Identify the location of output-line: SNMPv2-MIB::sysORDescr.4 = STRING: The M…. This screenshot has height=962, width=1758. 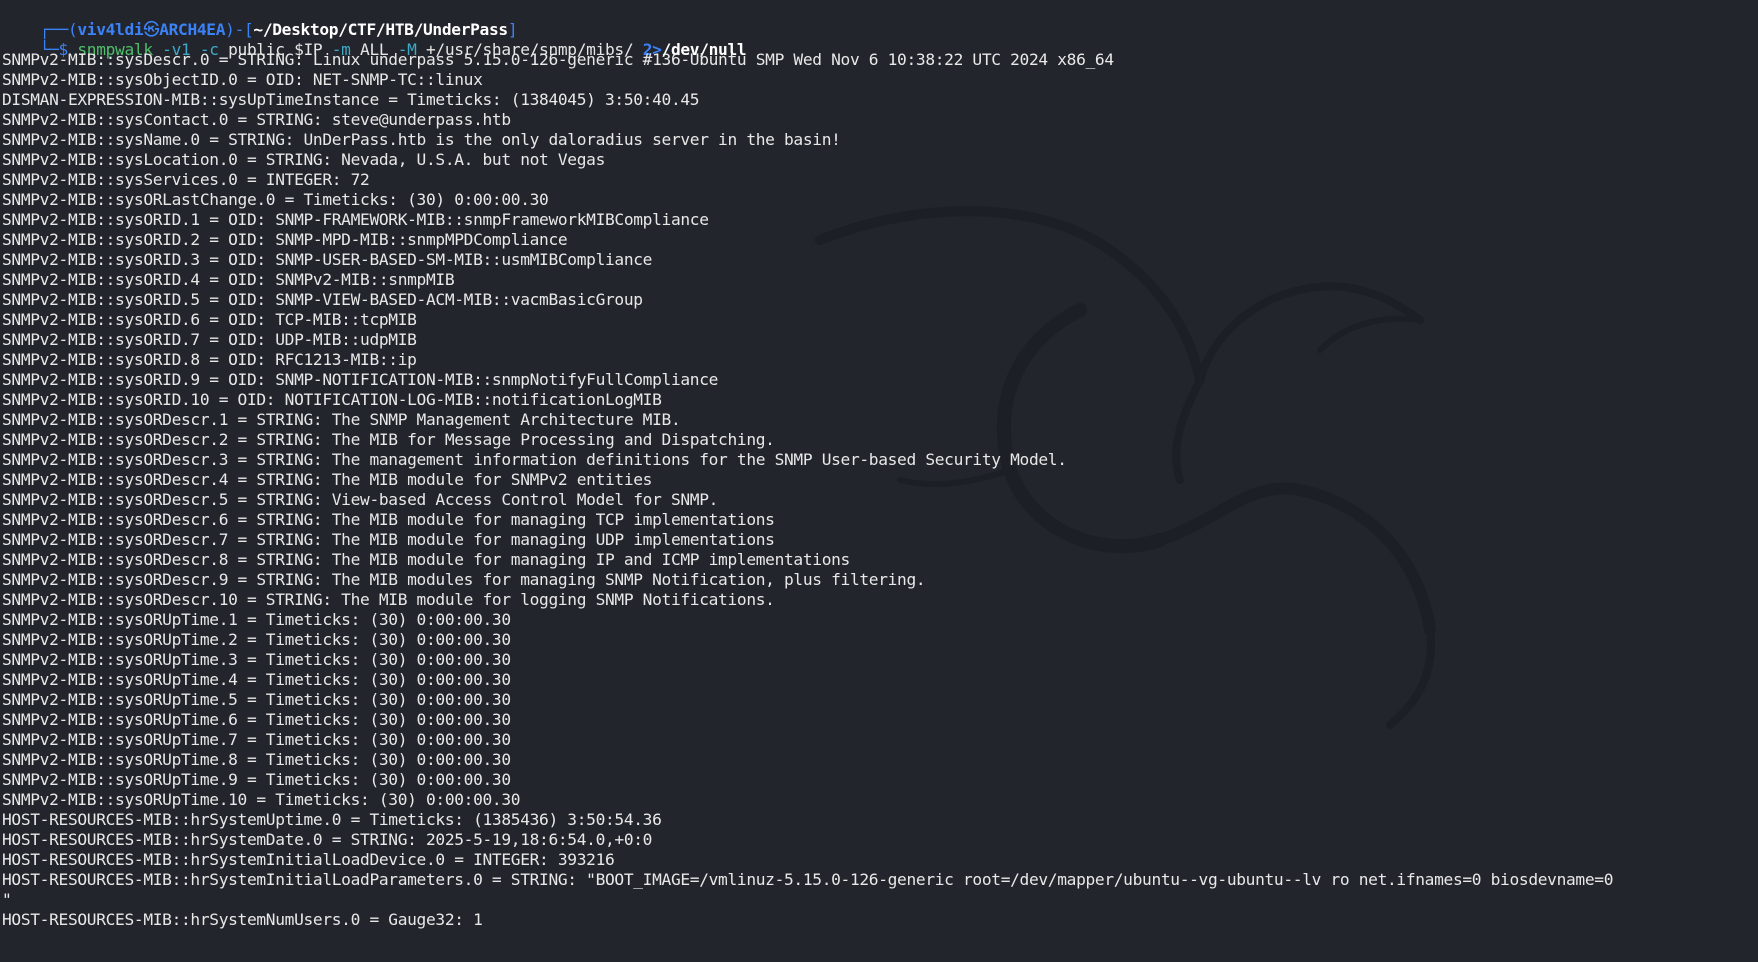
(327, 479).